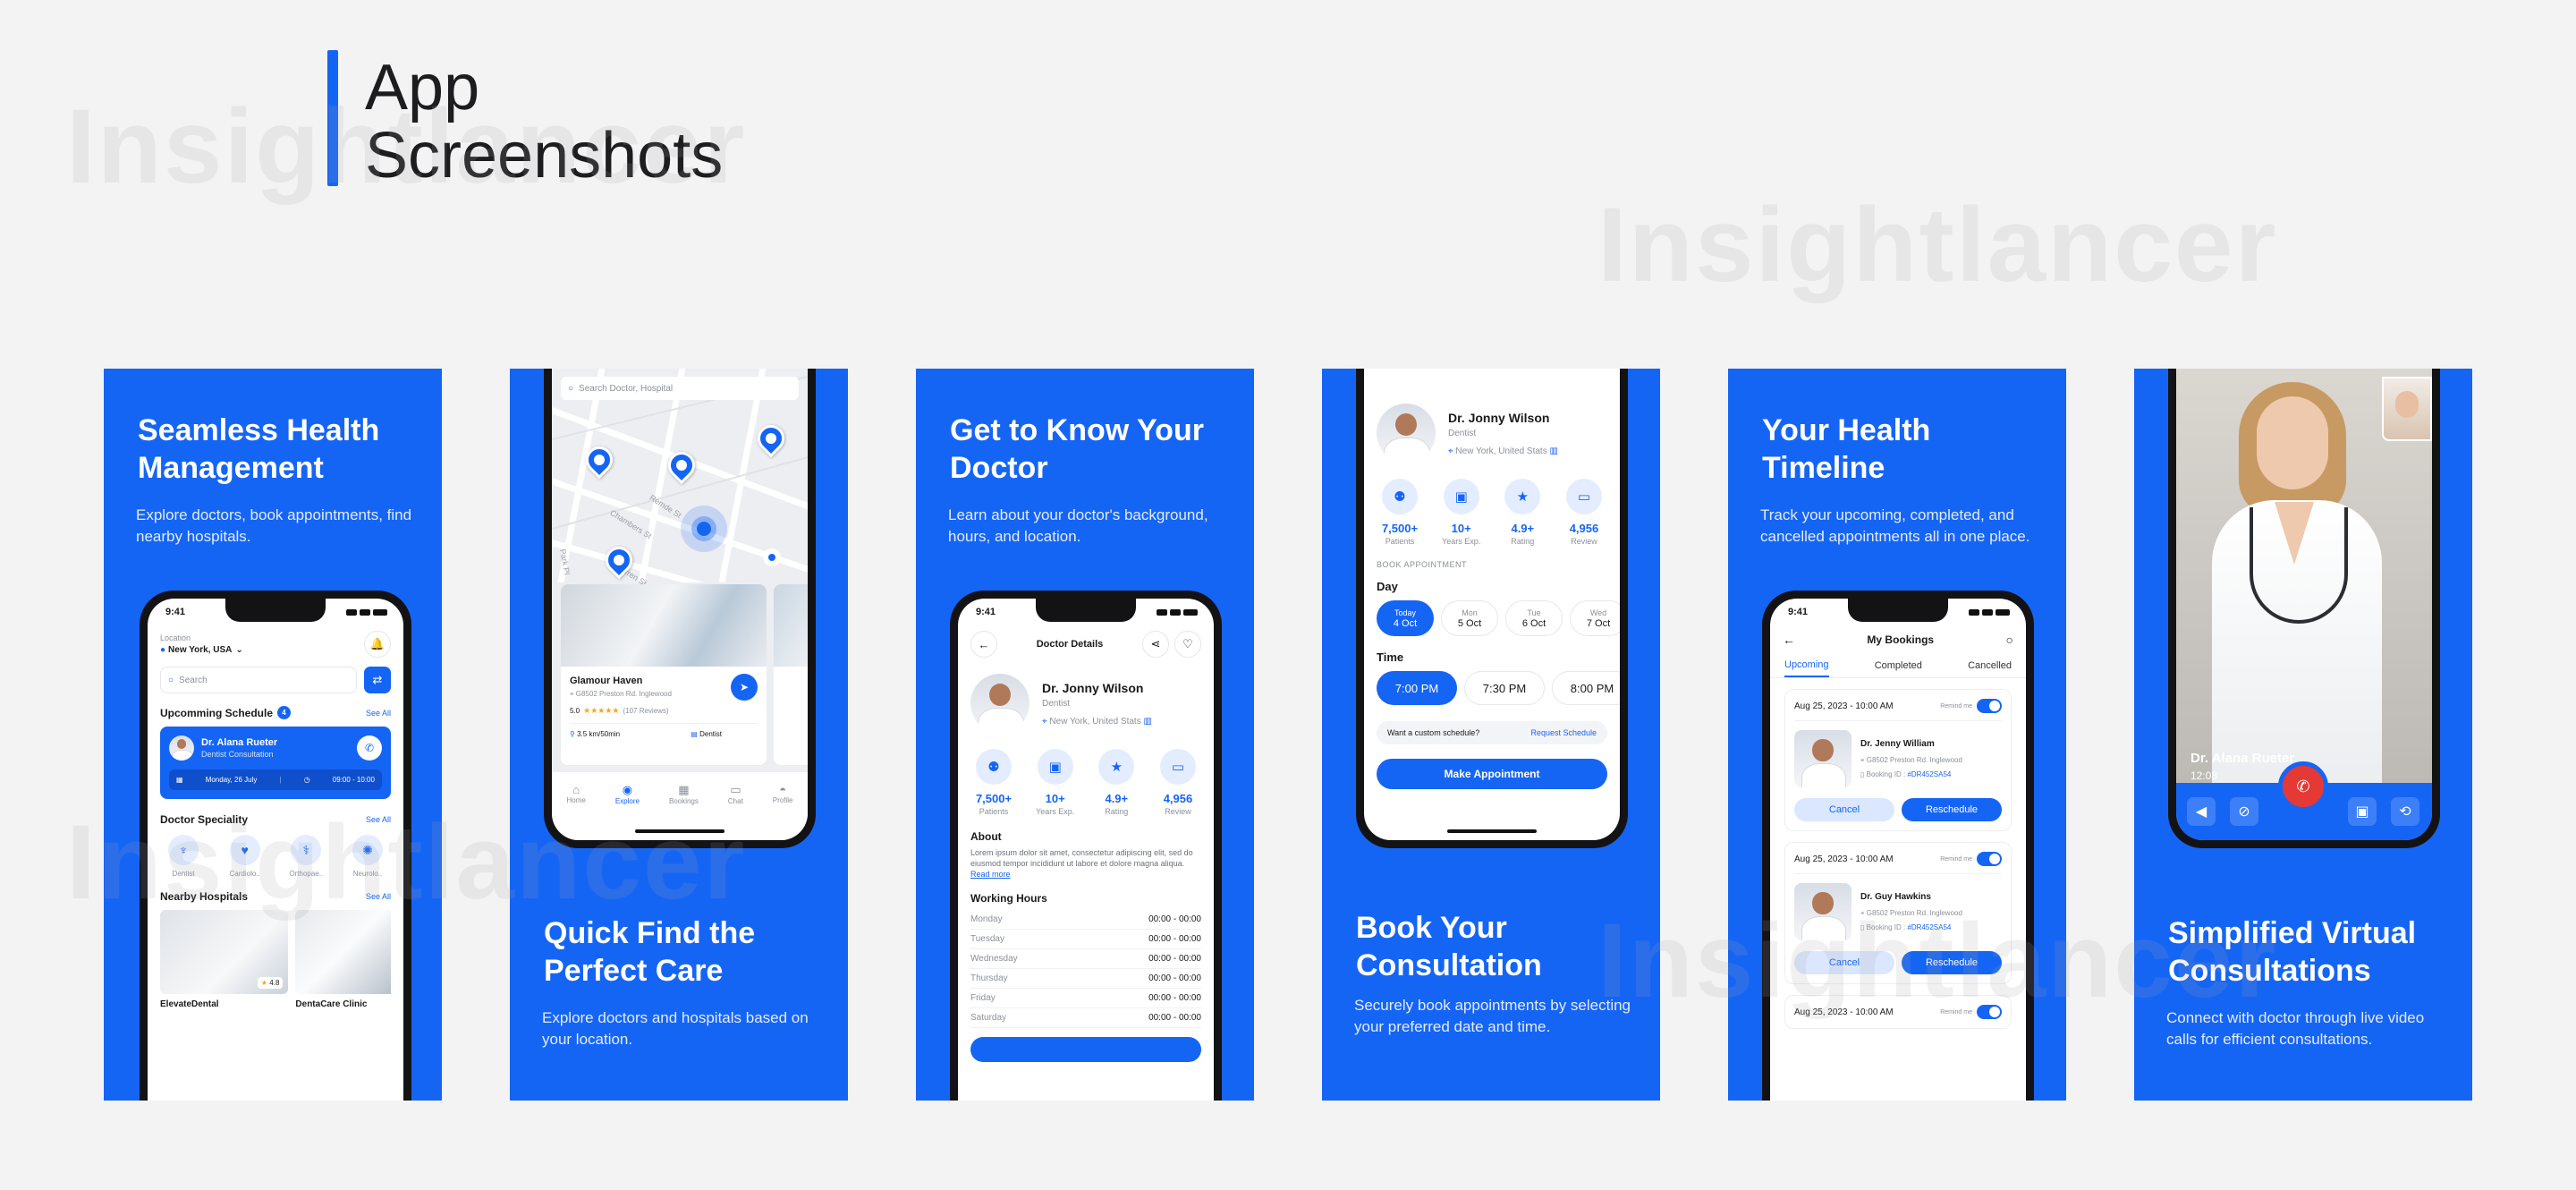 This screenshot has height=1190, width=2576. Describe the element at coordinates (1085, 939) in the screenshot. I see `hours-row: Tuesday 00:00 - 00:00` at that location.